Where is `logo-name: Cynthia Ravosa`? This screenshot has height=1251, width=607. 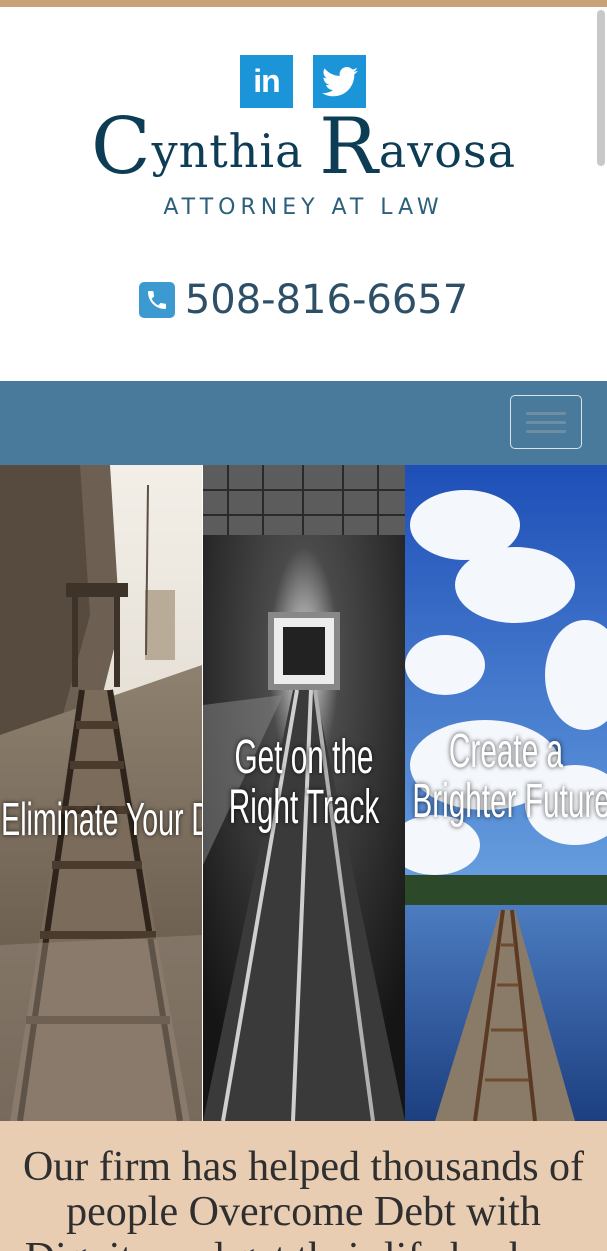
logo-name: Cynthia Ravosa is located at coordinates (303, 147).